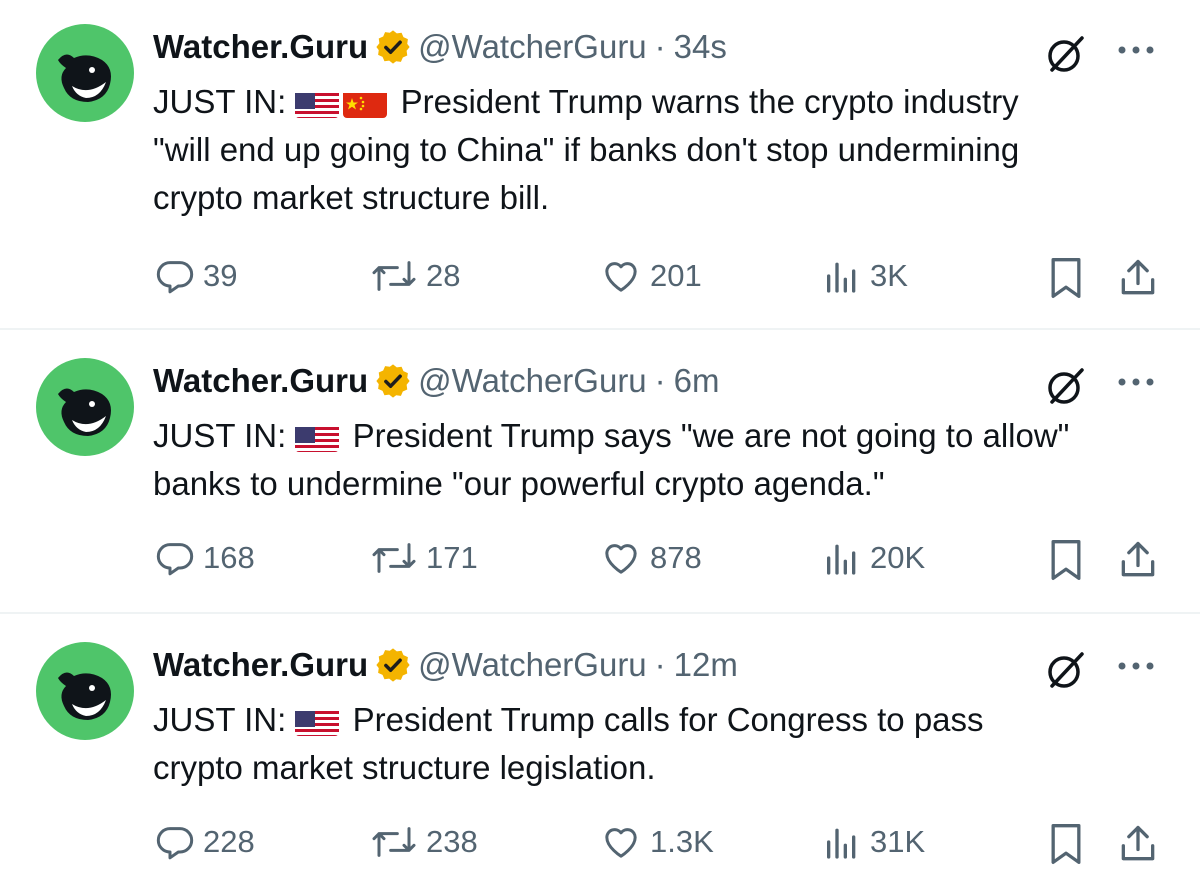 The width and height of the screenshot is (1200, 893). I want to click on repost-count: 238, so click(452, 841).